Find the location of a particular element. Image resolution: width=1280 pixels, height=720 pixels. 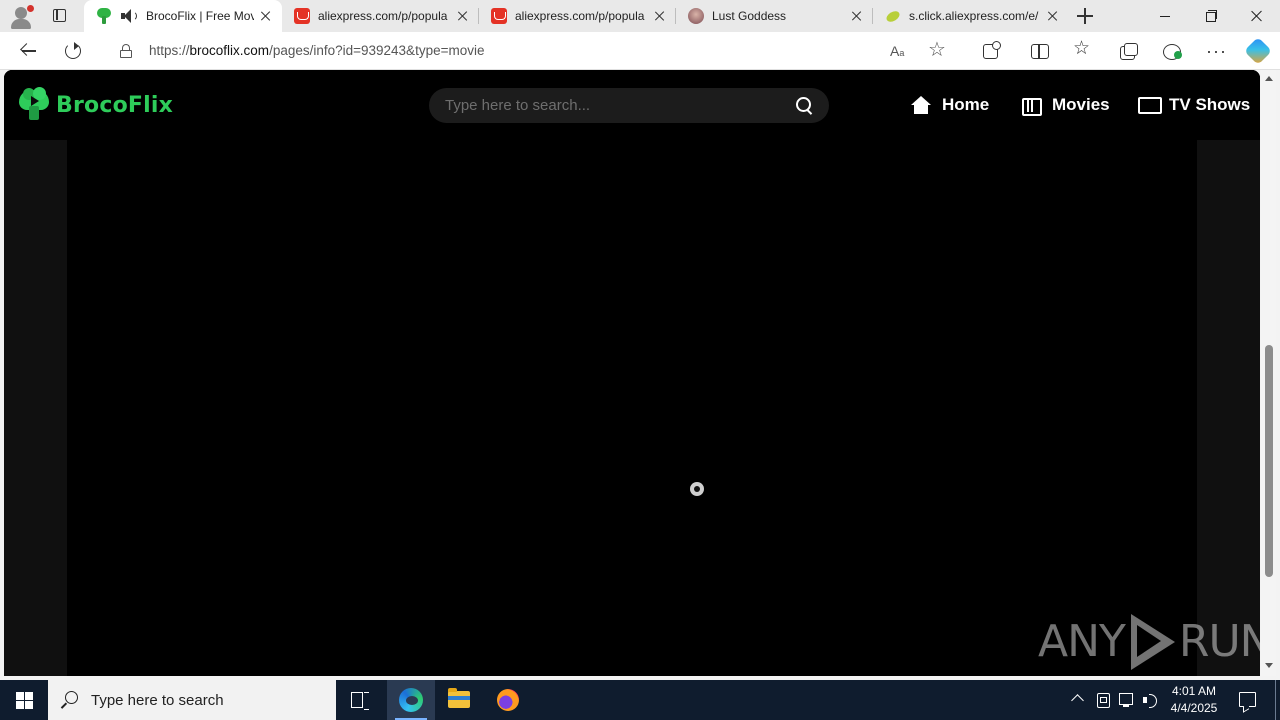

nav-home: Home is located at coordinates (950, 105).